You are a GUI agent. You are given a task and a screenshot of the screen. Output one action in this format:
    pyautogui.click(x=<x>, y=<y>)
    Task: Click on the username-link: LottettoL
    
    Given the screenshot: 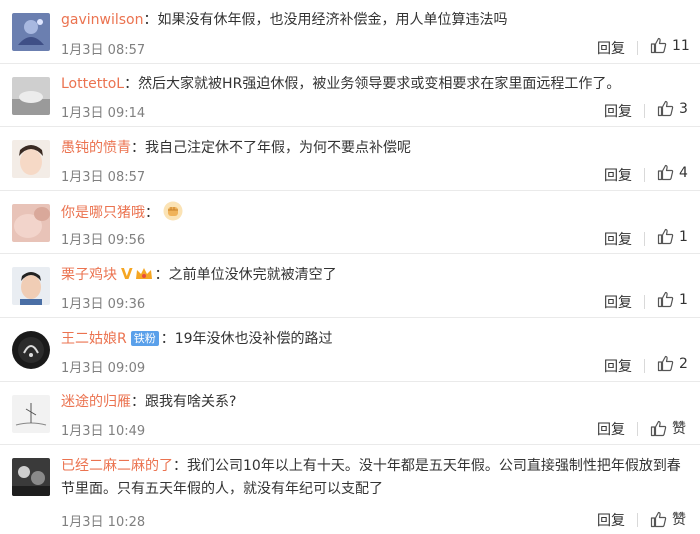 What is the action you would take?
    pyautogui.click(x=92, y=84)
    